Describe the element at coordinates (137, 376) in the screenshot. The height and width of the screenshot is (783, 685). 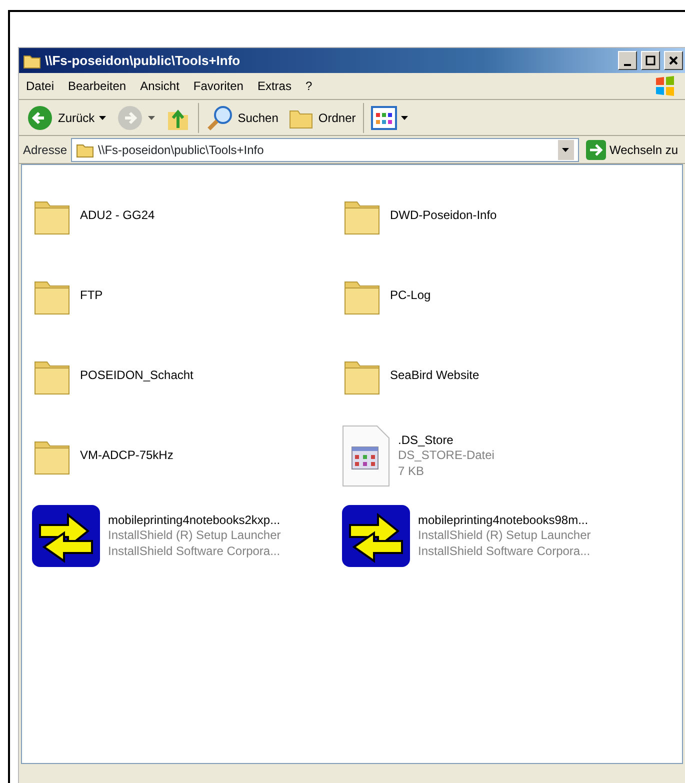
I see `file-name: POSEIDON_Schacht` at that location.